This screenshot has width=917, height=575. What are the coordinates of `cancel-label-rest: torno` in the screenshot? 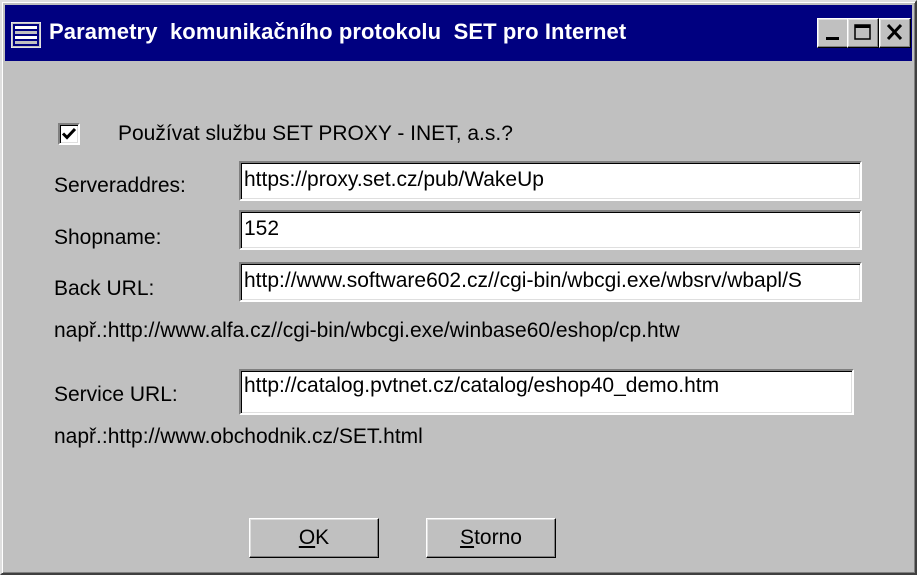 It's located at (498, 537).